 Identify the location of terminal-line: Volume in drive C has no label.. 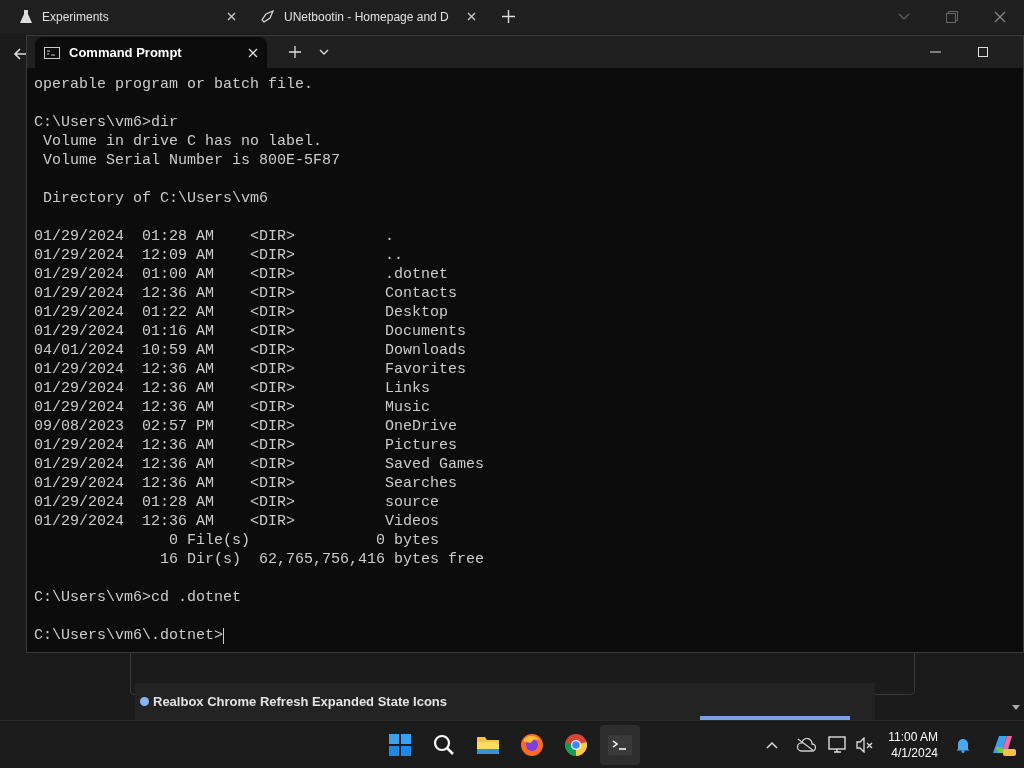
(182, 141).